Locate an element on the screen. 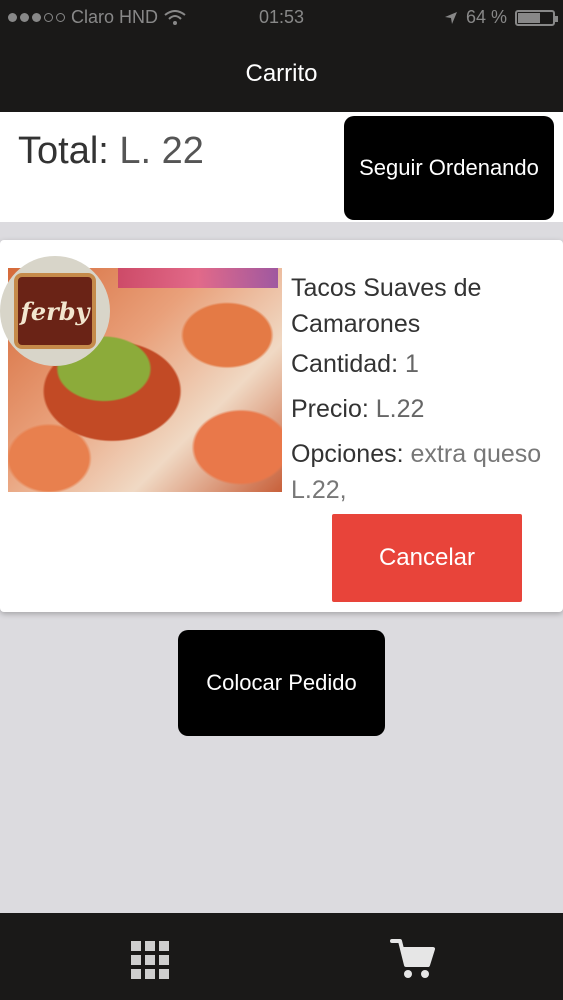 The height and width of the screenshot is (1000, 563). item-cantidad: Cantidad: 1 is located at coordinates (426, 364).